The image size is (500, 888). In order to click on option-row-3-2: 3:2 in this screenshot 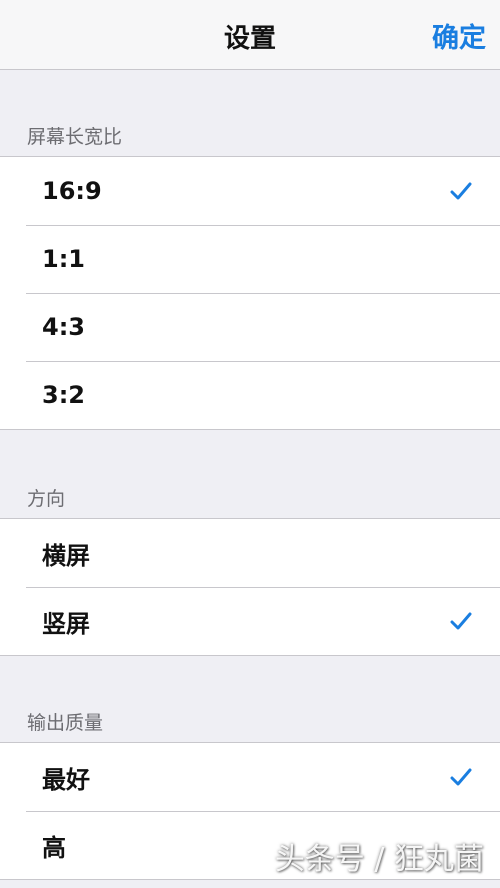, I will do `click(250, 395)`.